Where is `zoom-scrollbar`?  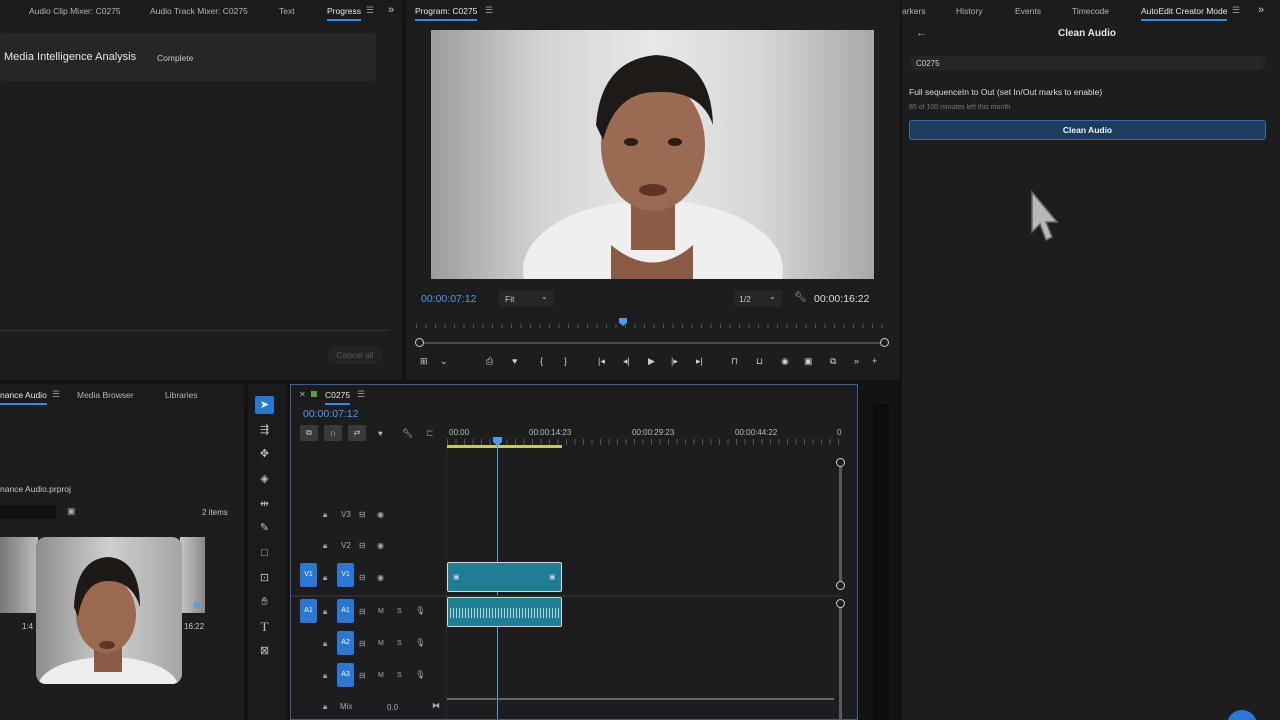 zoom-scrollbar is located at coordinates (653, 343).